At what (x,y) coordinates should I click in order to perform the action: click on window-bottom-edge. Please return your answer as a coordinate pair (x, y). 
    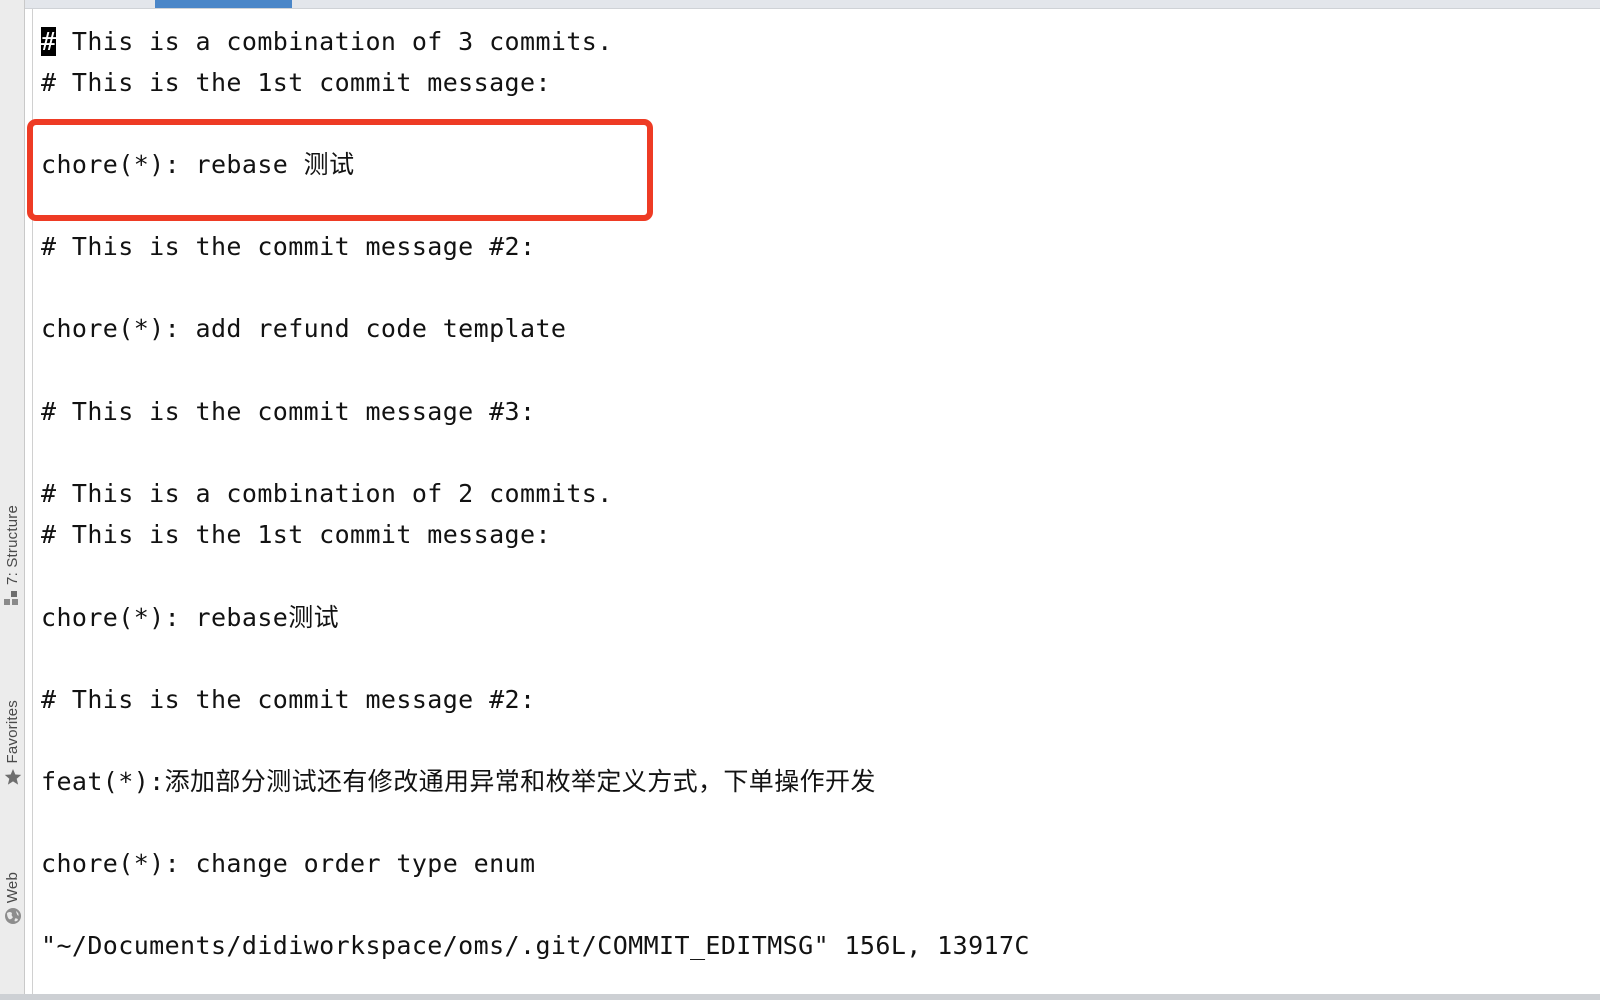
    Looking at the image, I should click on (800, 997).